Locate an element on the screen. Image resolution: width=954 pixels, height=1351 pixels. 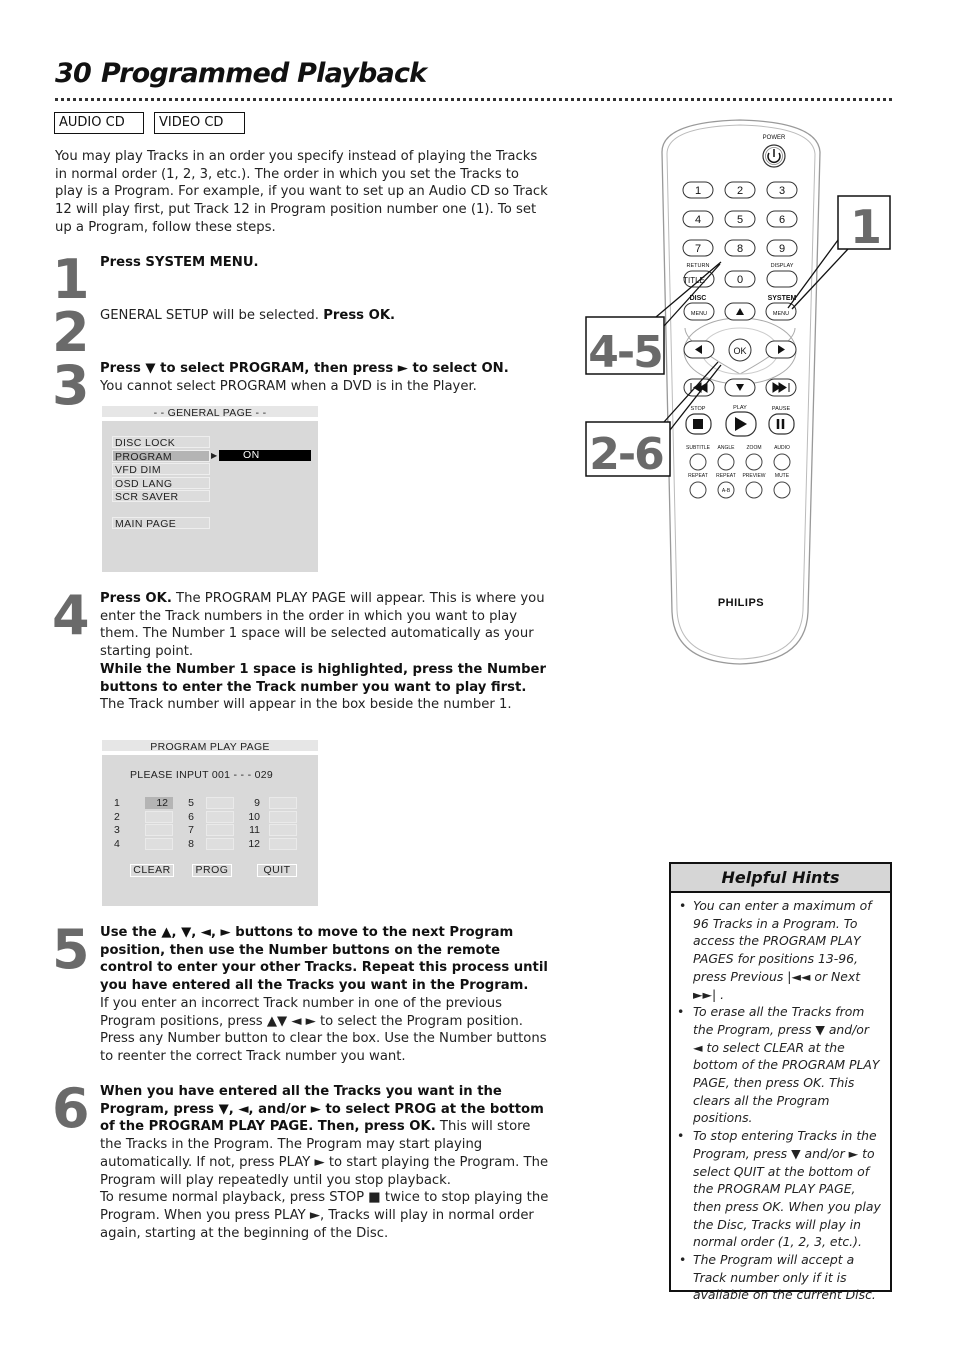
power-label: POWER is located at coordinates (774, 138).